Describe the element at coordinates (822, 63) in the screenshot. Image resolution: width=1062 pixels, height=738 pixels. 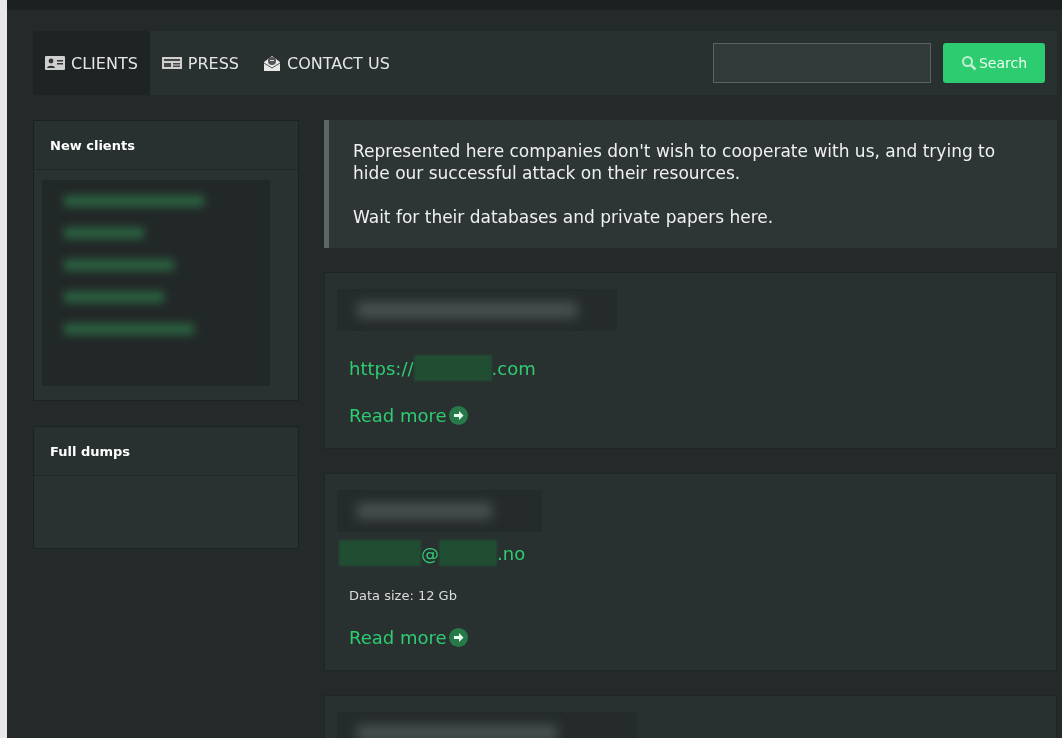
I see `search-field` at that location.